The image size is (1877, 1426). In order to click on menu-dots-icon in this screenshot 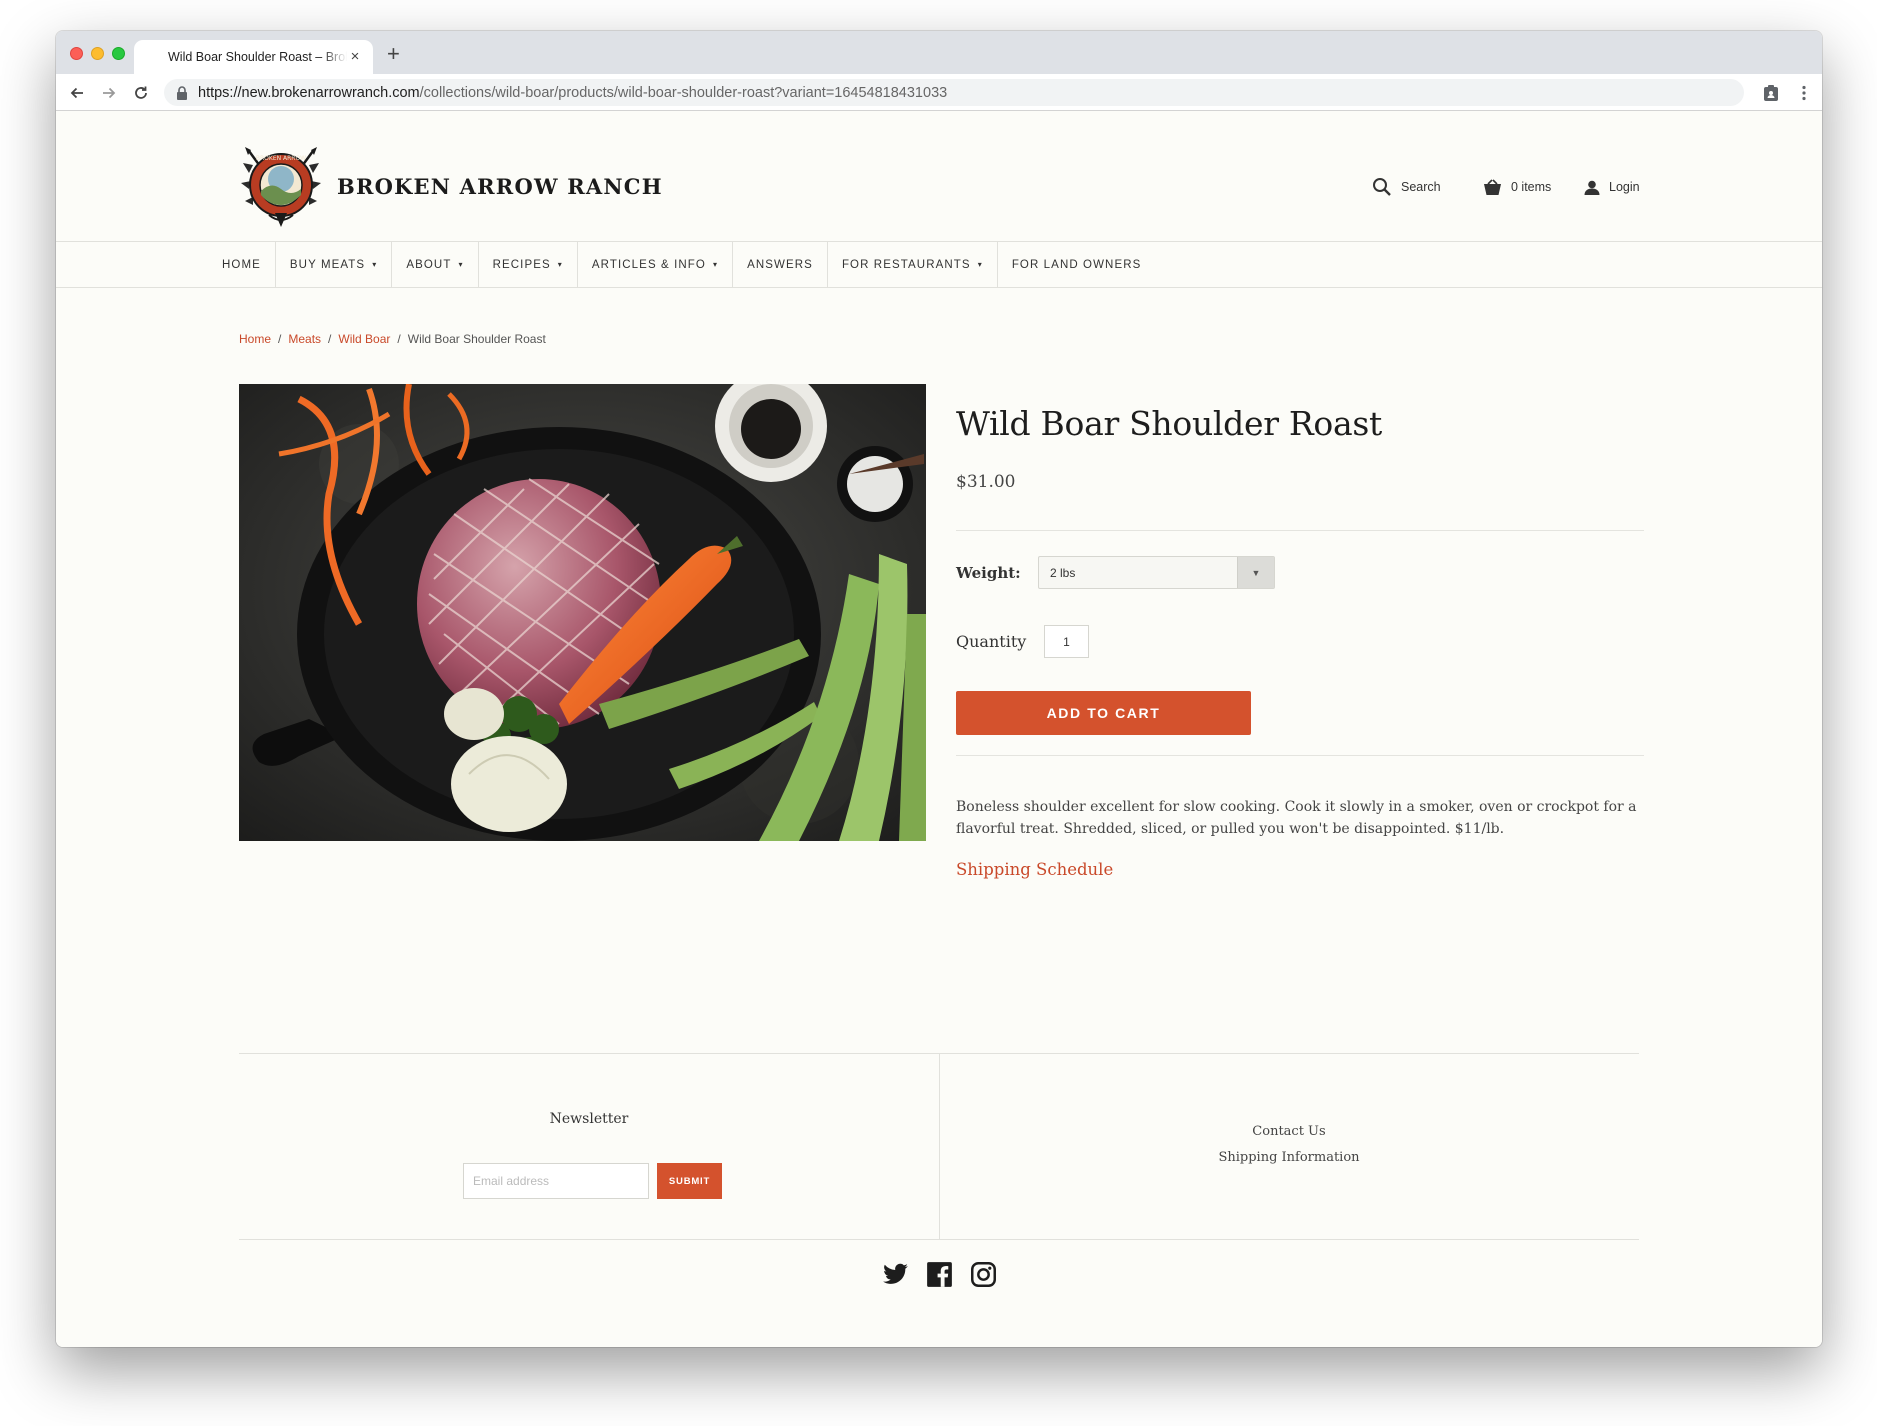, I will do `click(1804, 93)`.